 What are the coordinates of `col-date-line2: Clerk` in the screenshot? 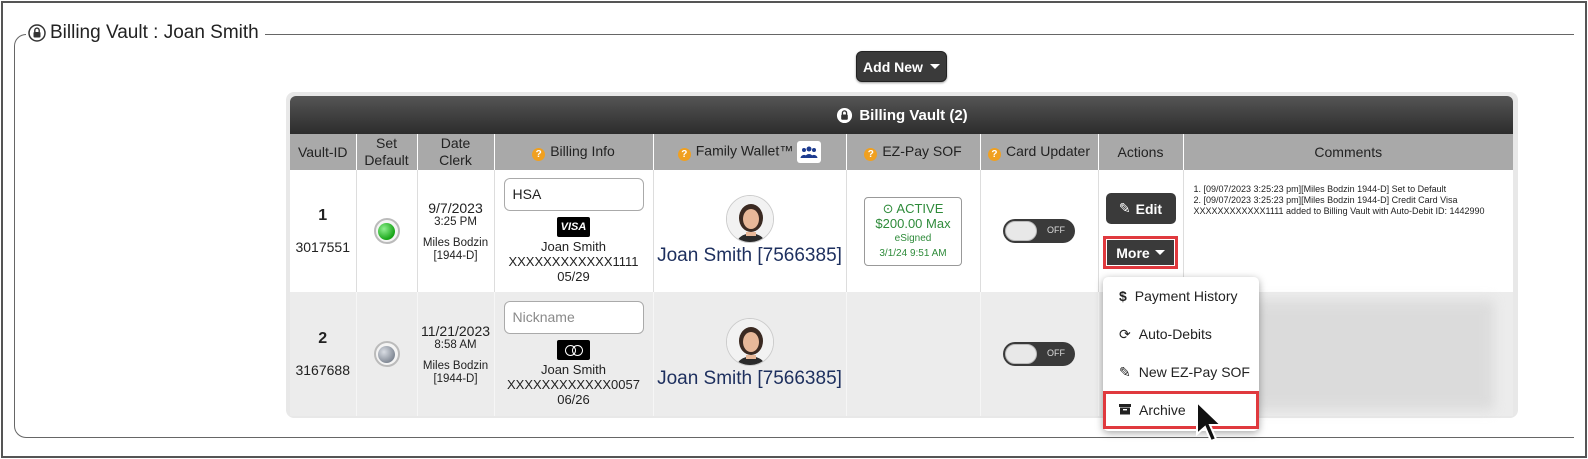 It's located at (455, 160).